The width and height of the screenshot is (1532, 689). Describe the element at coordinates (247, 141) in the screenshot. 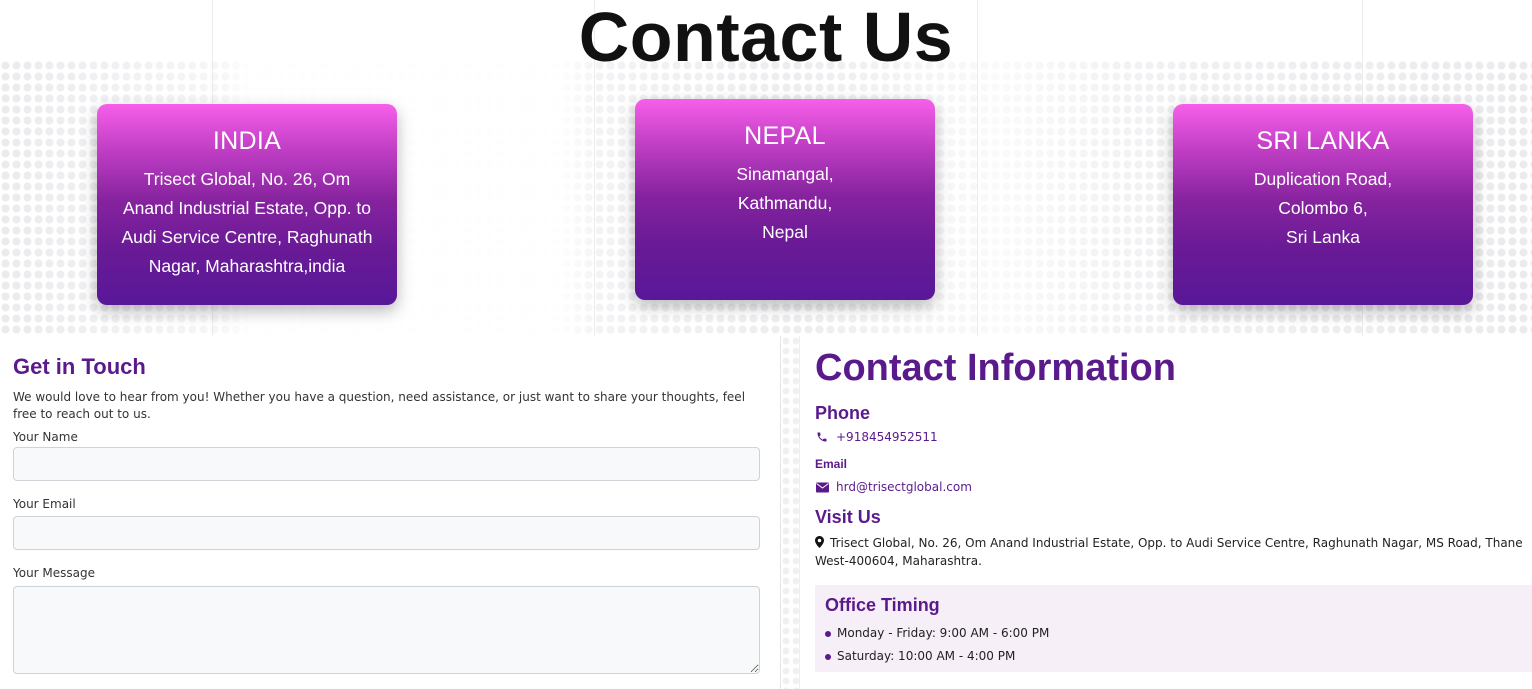

I see `office-country: INDIA` at that location.